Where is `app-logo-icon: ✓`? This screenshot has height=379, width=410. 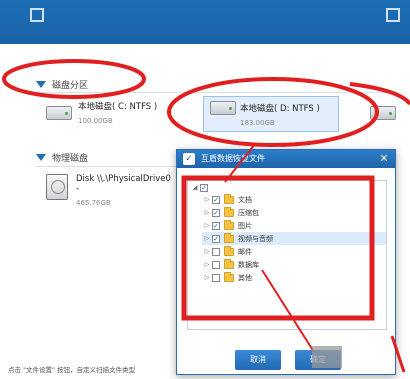
app-logo-icon: ✓ is located at coordinates (189, 159).